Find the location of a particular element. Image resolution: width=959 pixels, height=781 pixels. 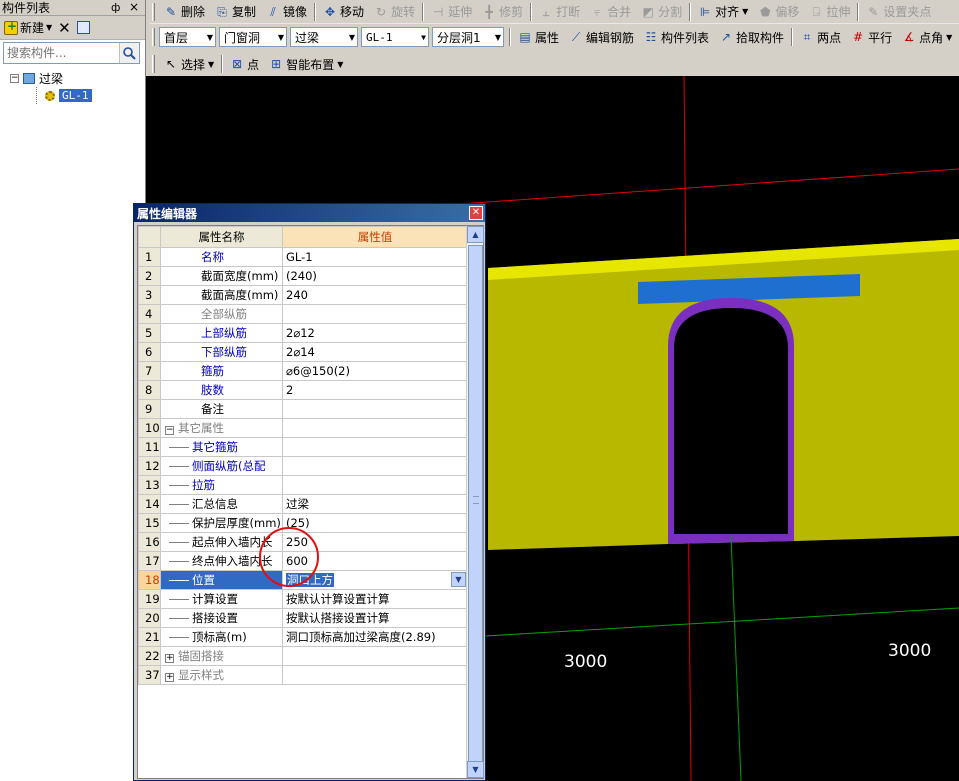

property-group: + 锚固搭接 is located at coordinates (221, 656).